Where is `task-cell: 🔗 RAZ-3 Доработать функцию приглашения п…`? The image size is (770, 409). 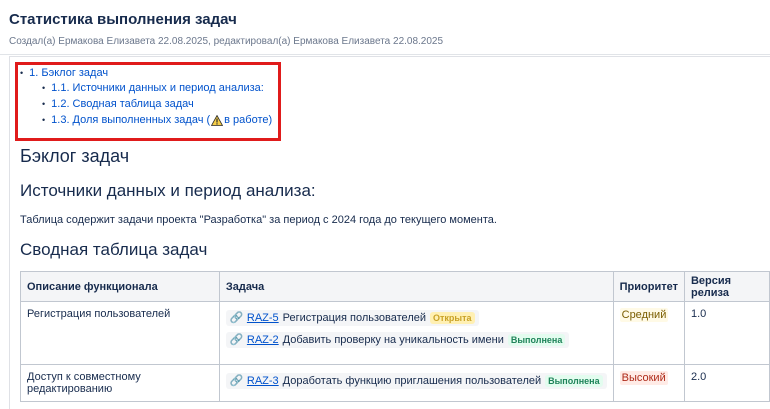
task-cell: 🔗 RAZ-3 Доработать функцию приглашения п… is located at coordinates (416, 383).